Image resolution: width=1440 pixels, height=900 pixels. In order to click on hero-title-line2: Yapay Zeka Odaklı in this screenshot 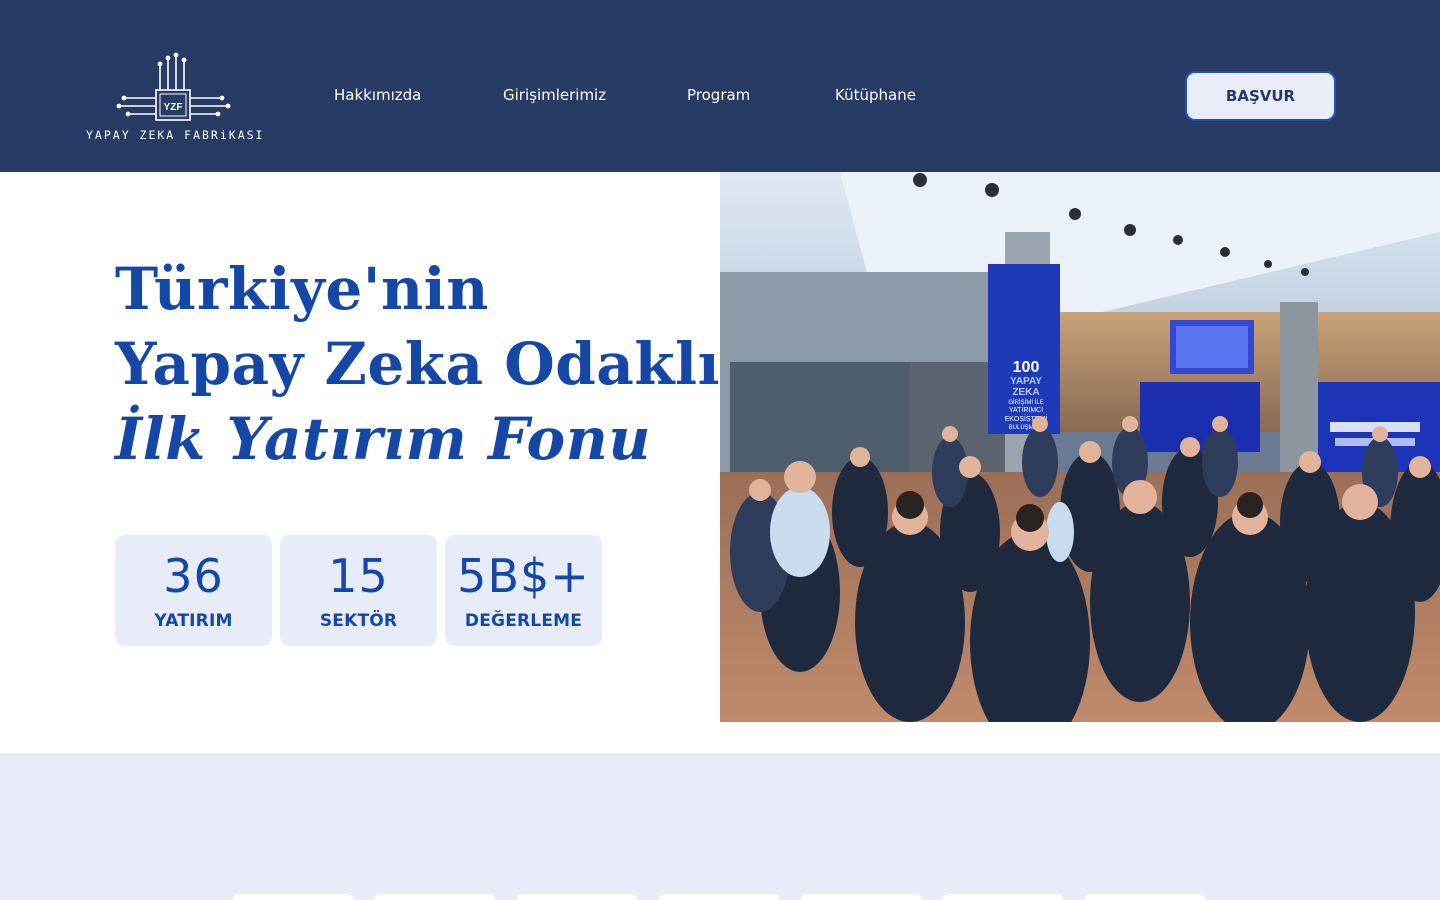, I will do `click(418, 364)`.